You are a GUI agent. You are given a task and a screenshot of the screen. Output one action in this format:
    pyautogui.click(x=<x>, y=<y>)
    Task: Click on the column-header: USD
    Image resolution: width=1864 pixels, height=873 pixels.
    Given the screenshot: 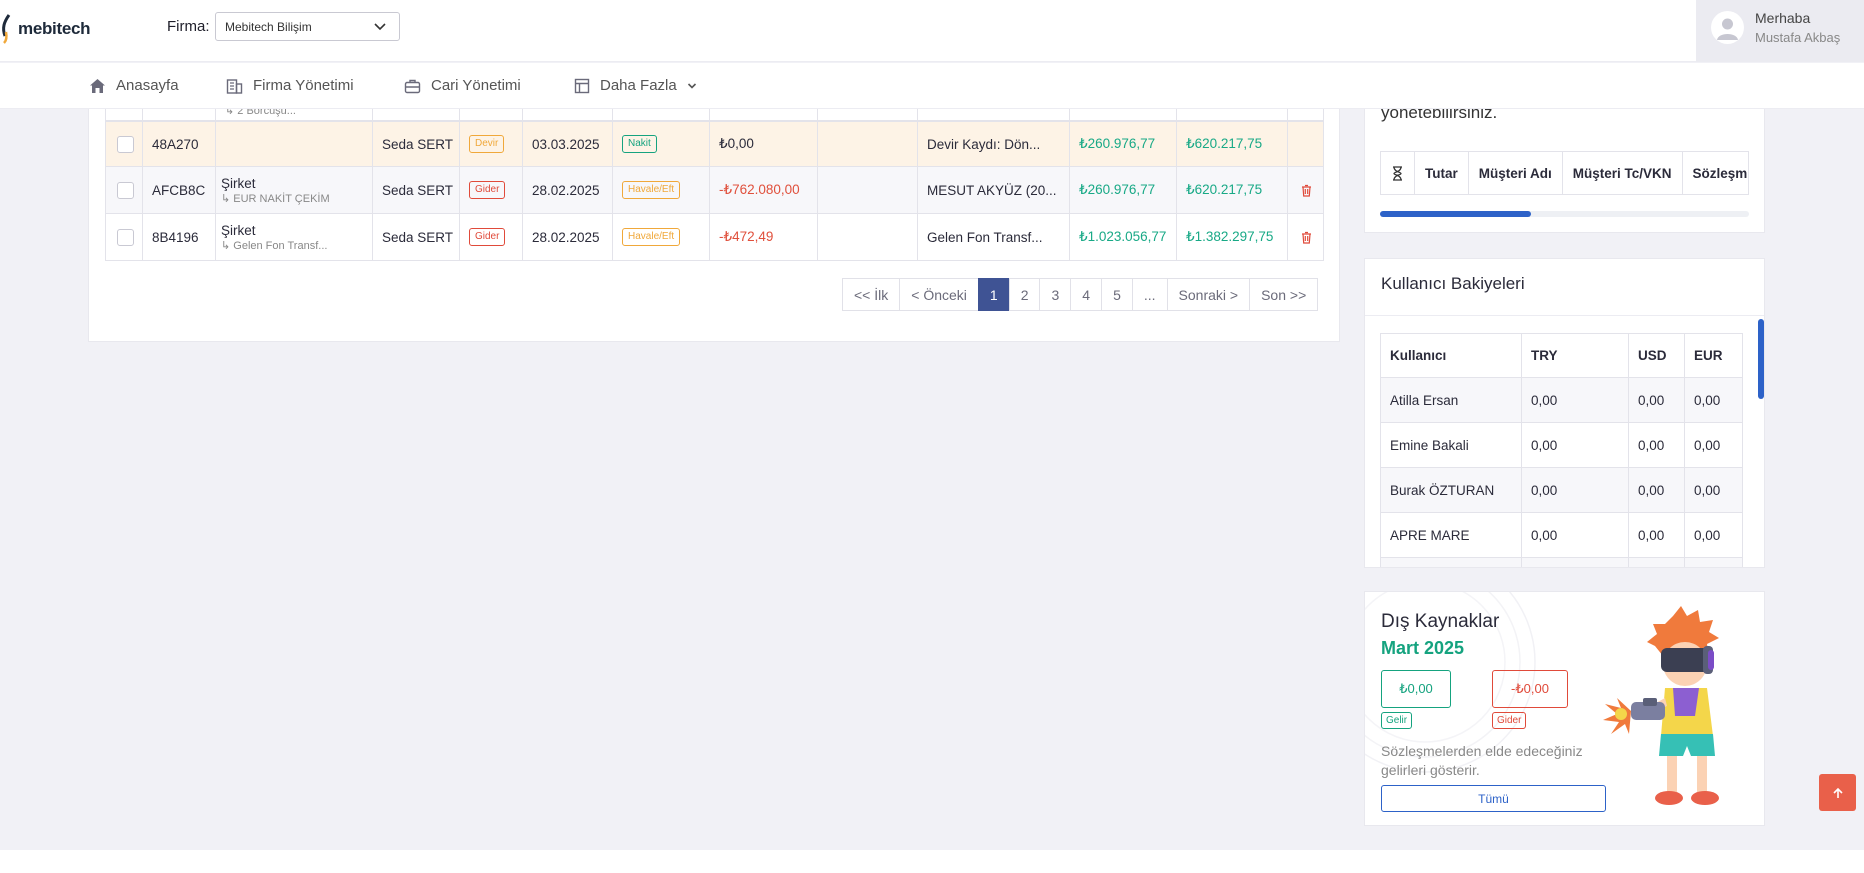 What is the action you would take?
    pyautogui.click(x=1657, y=355)
    